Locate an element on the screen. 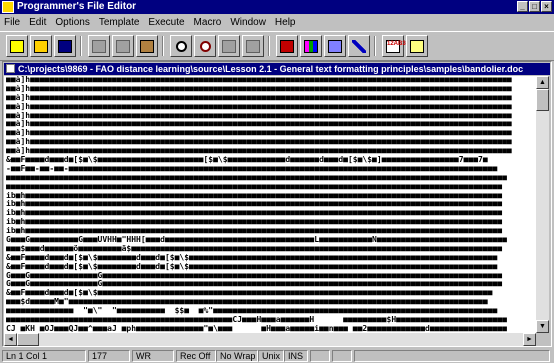 This screenshot has width=554, height=363. terminal-icon is located at coordinates (417, 46).